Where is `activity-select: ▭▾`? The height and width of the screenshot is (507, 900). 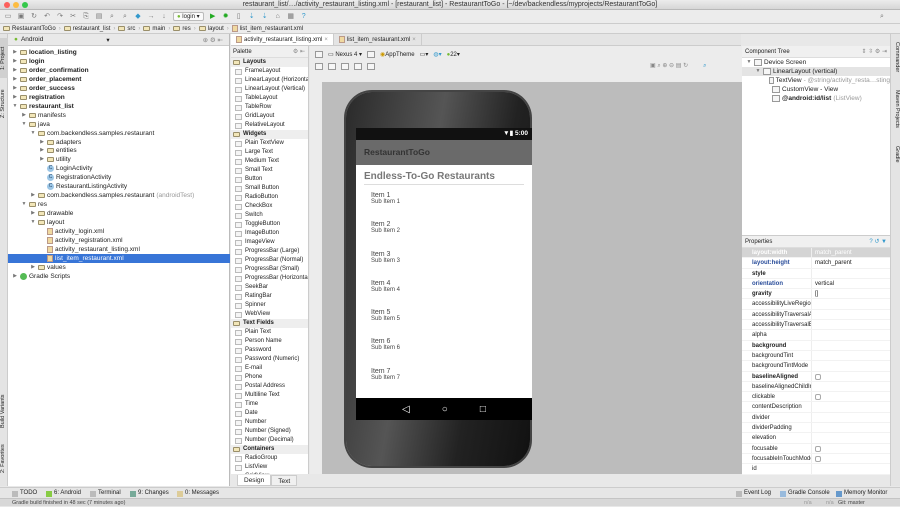 activity-select: ▭▾ is located at coordinates (424, 54).